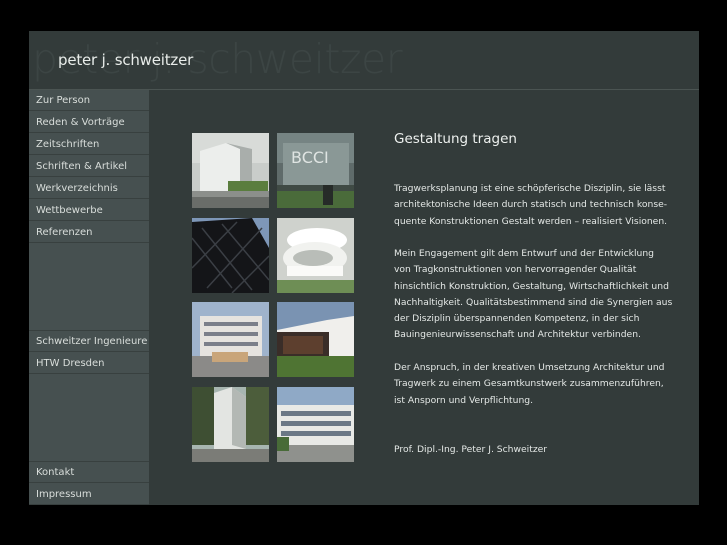 Image resolution: width=727 pixels, height=545 pixels. I want to click on header: peter j. schweitzer peter j. schweitzer, so click(364, 60).